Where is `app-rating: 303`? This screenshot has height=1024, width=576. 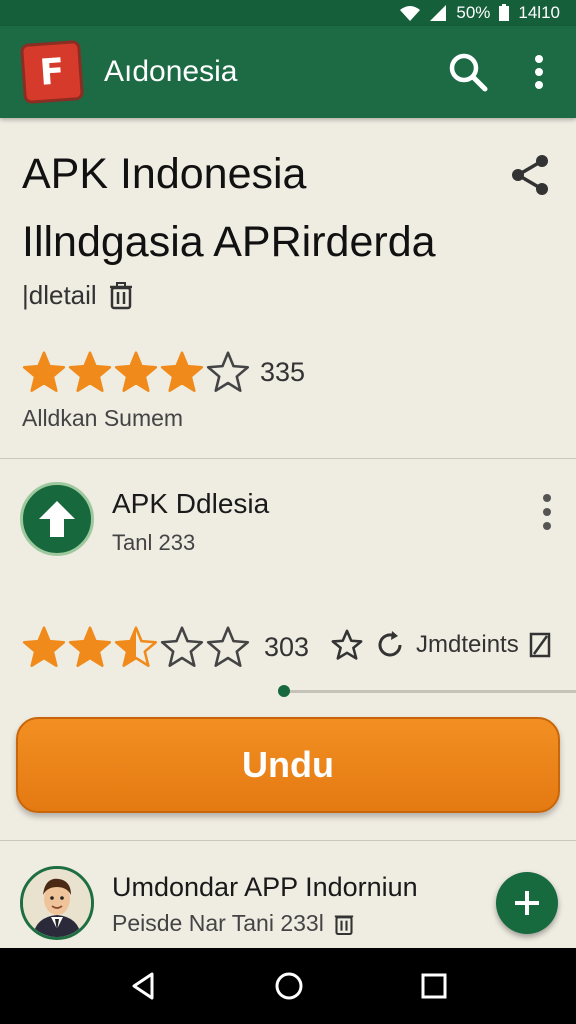 app-rating: 303 is located at coordinates (165, 647).